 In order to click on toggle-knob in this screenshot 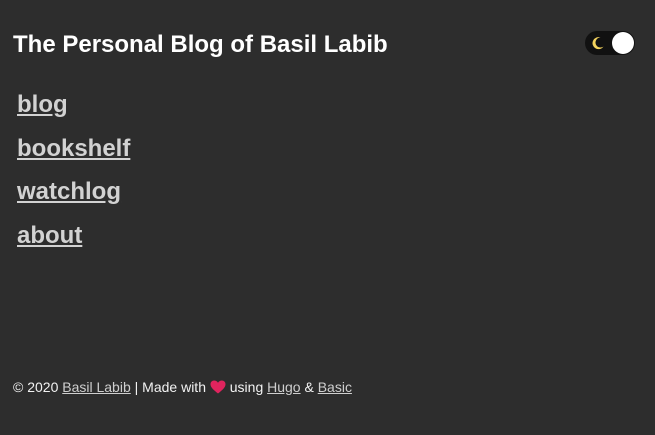, I will do `click(623, 43)`.